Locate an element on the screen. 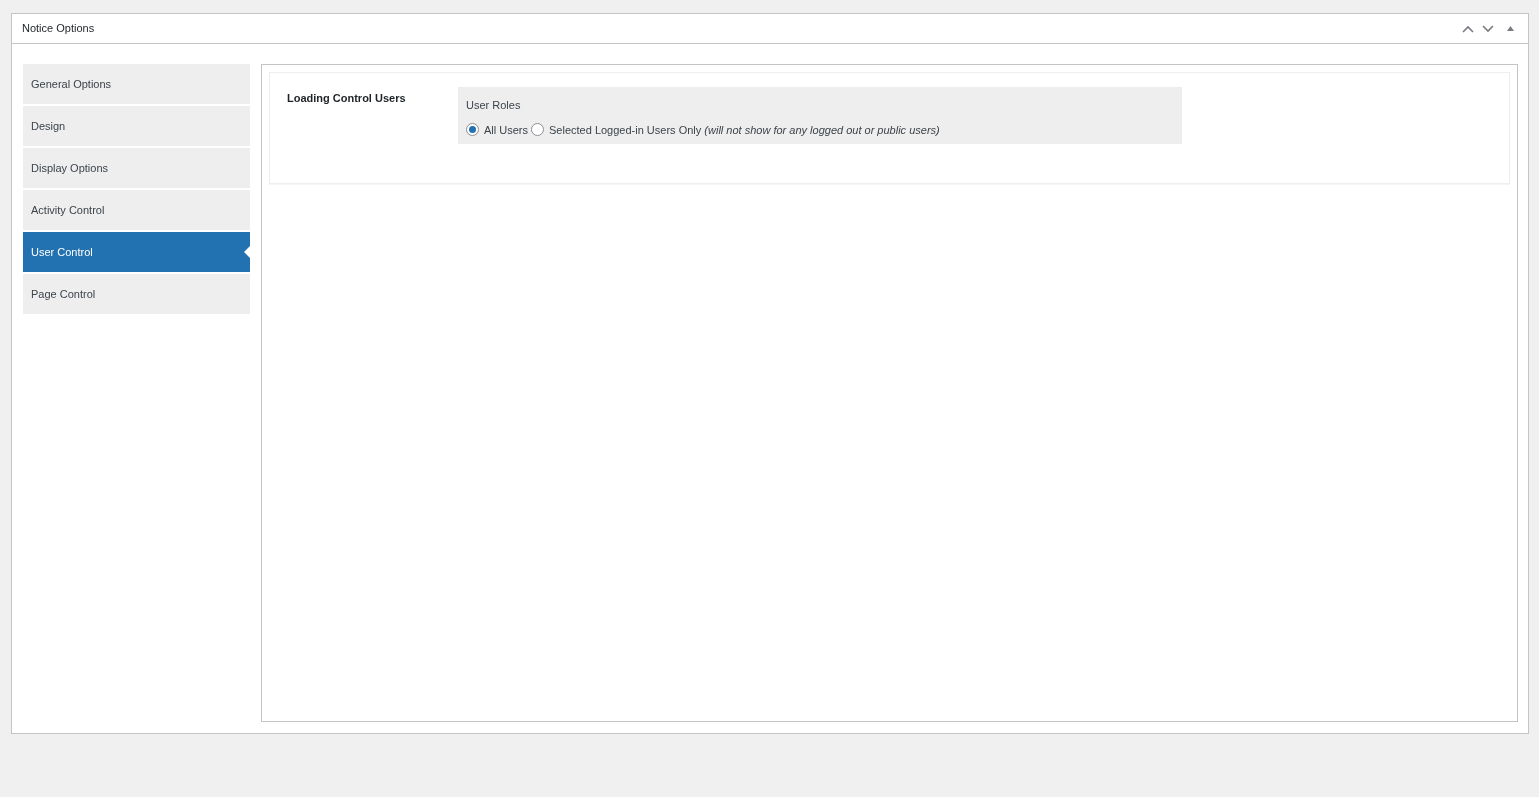 The width and height of the screenshot is (1539, 797). radio-label: Selected Logged-in Users Only (will not show for any logged out or public users) is located at coordinates (744, 129).